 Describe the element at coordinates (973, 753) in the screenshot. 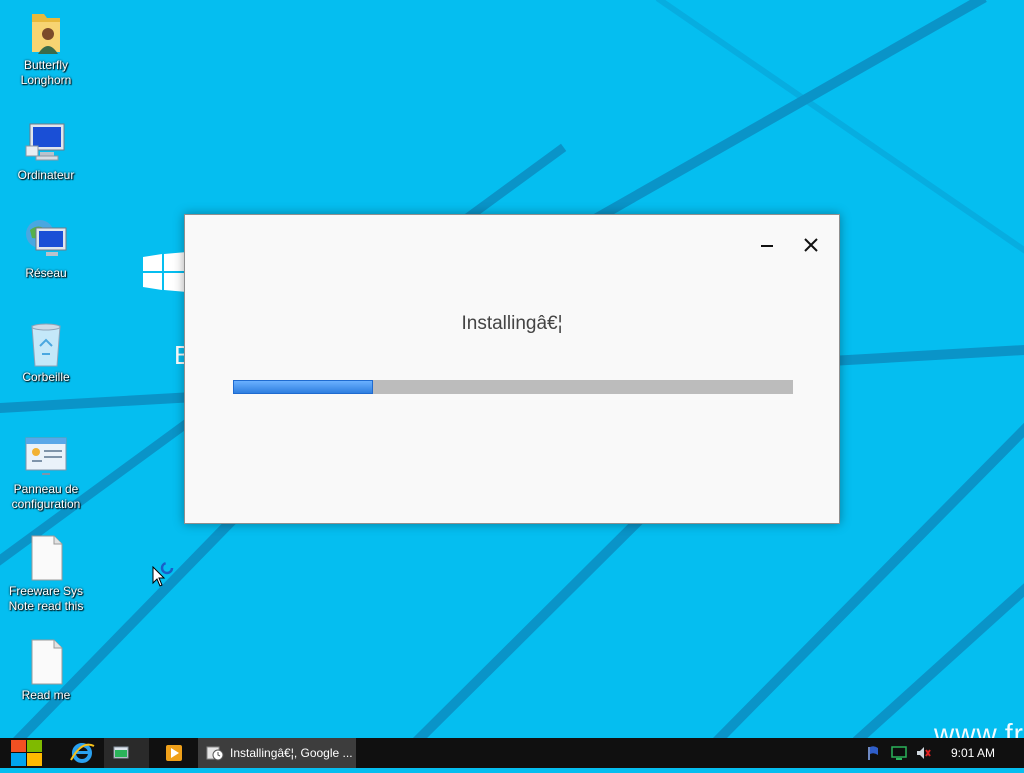

I see `taskbar-clock: 9:01 AM` at that location.